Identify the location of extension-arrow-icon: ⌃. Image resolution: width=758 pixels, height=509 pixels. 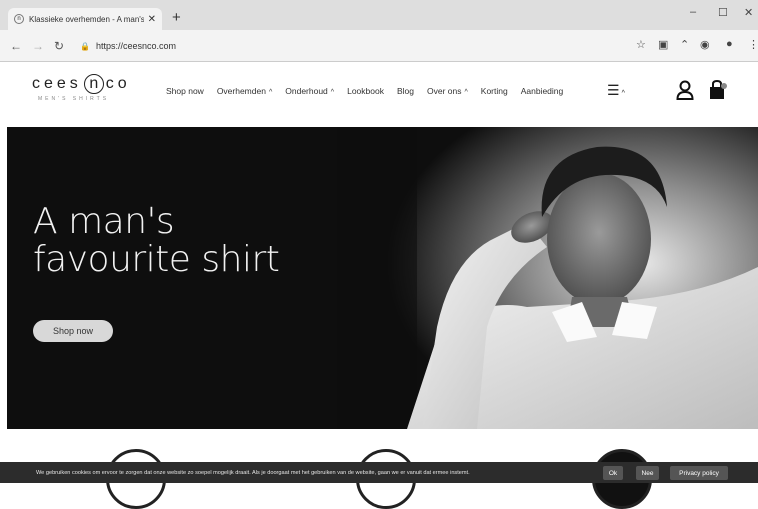
(684, 44).